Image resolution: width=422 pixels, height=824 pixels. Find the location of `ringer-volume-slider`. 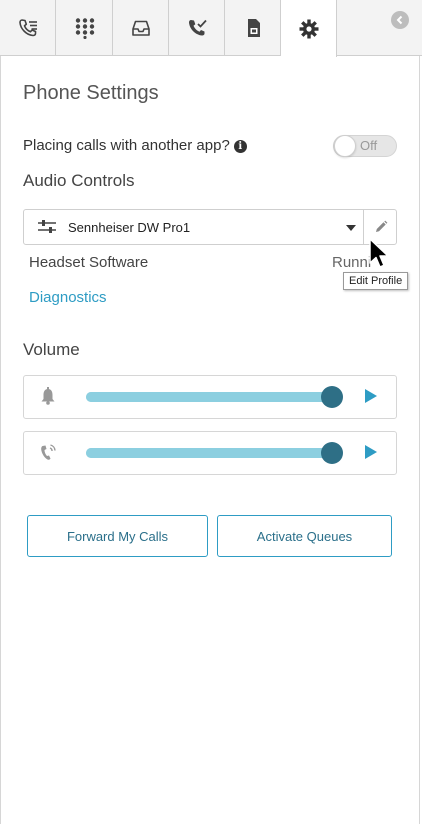

ringer-volume-slider is located at coordinates (214, 397).